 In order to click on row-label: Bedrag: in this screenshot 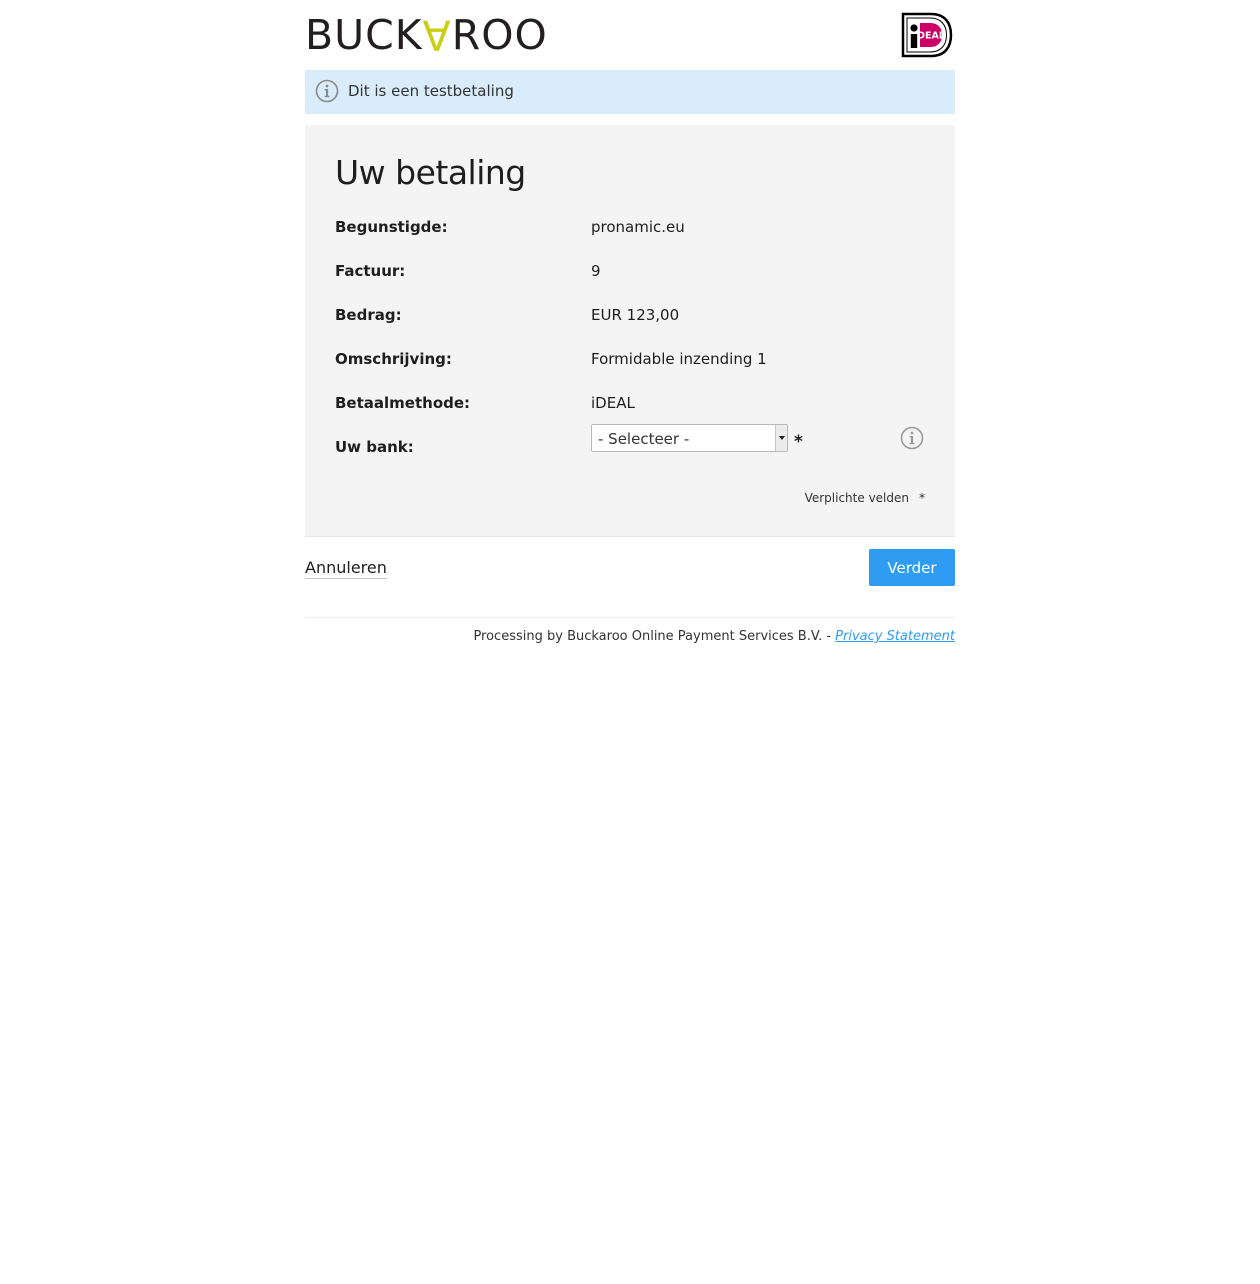, I will do `click(368, 315)`.